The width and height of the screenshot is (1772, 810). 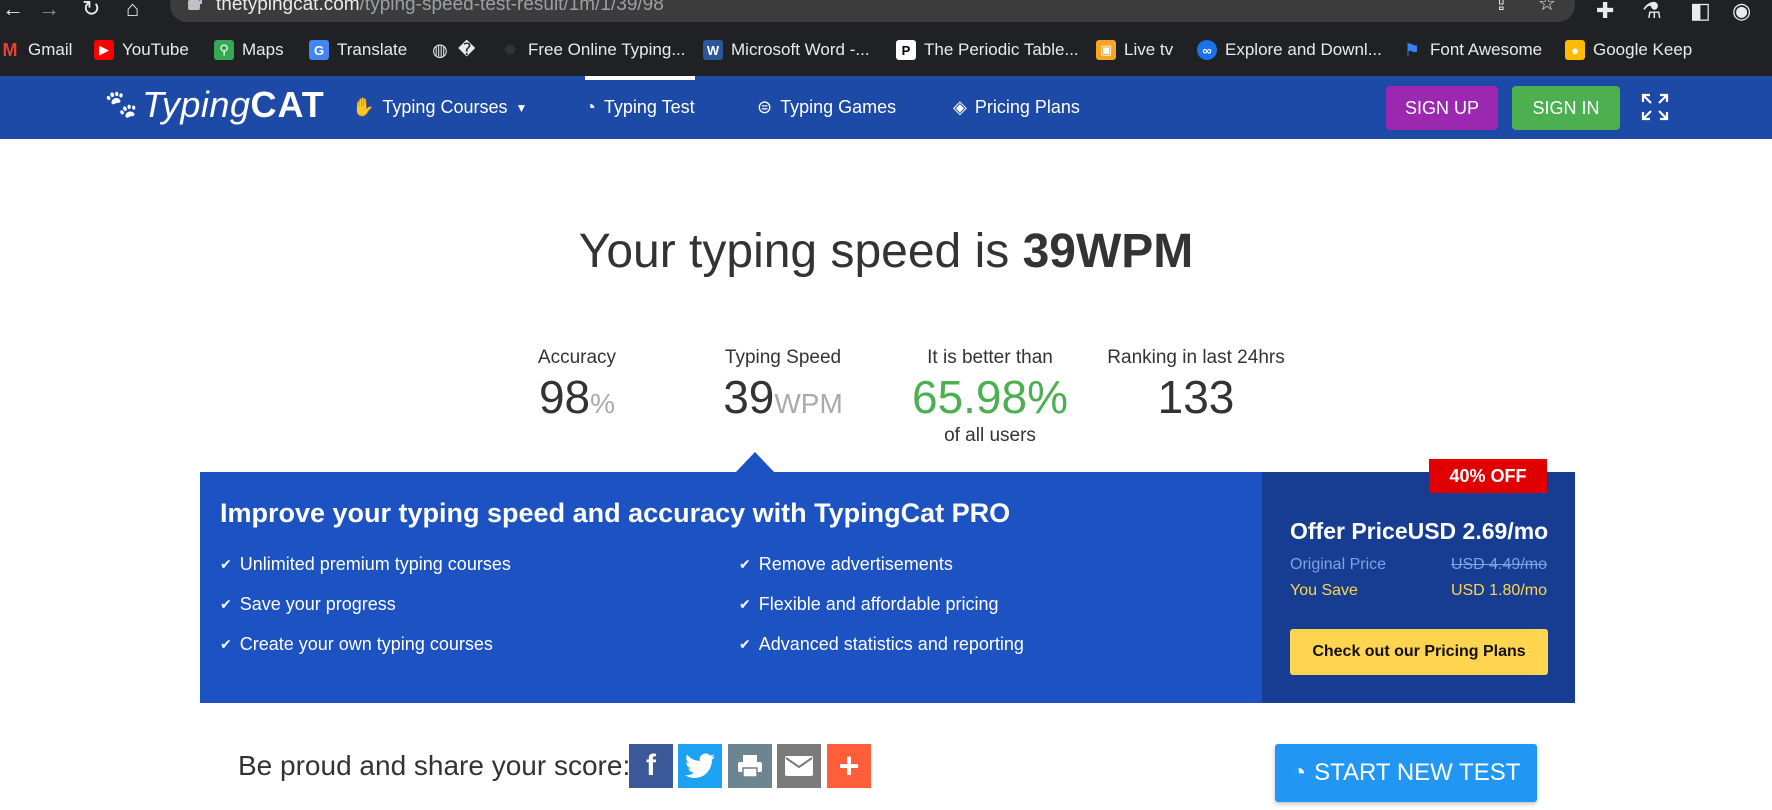 I want to click on bookmark-unknown: ◍ �, so click(x=452, y=50).